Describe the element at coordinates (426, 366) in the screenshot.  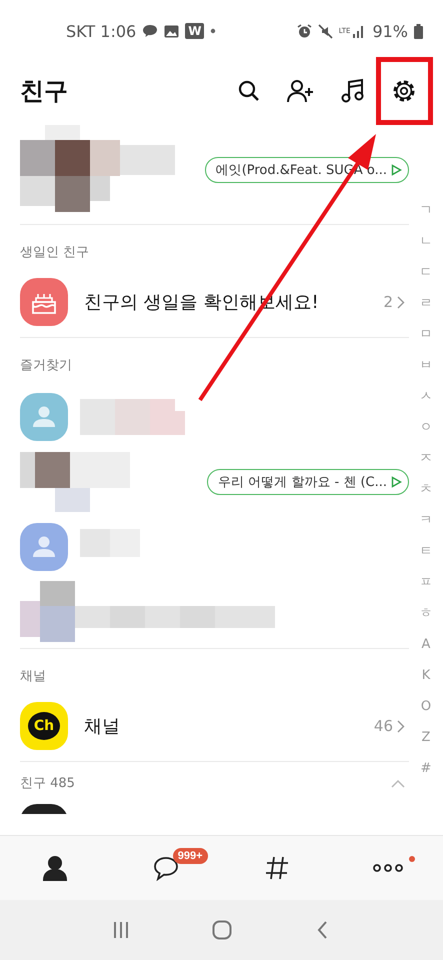
I see `index-letter: ㅂ` at that location.